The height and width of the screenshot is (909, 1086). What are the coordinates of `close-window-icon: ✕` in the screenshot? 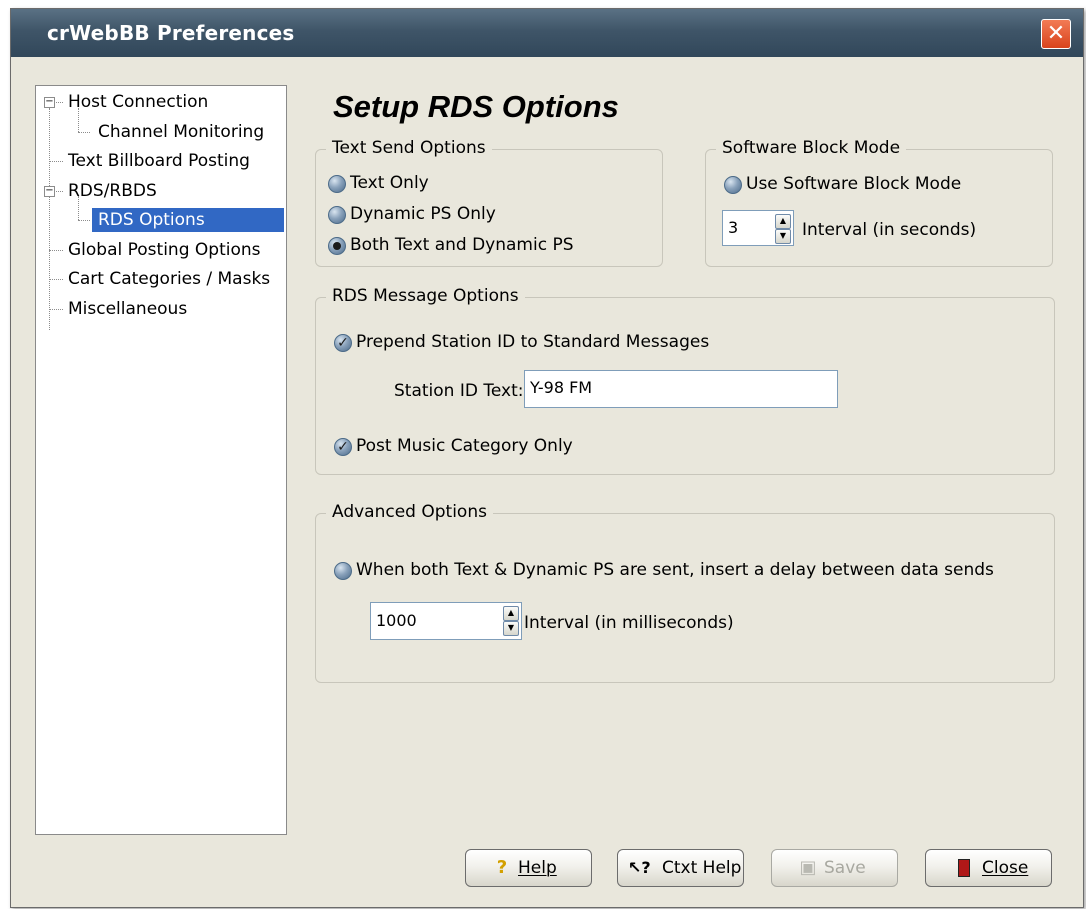 It's located at (1056, 34).